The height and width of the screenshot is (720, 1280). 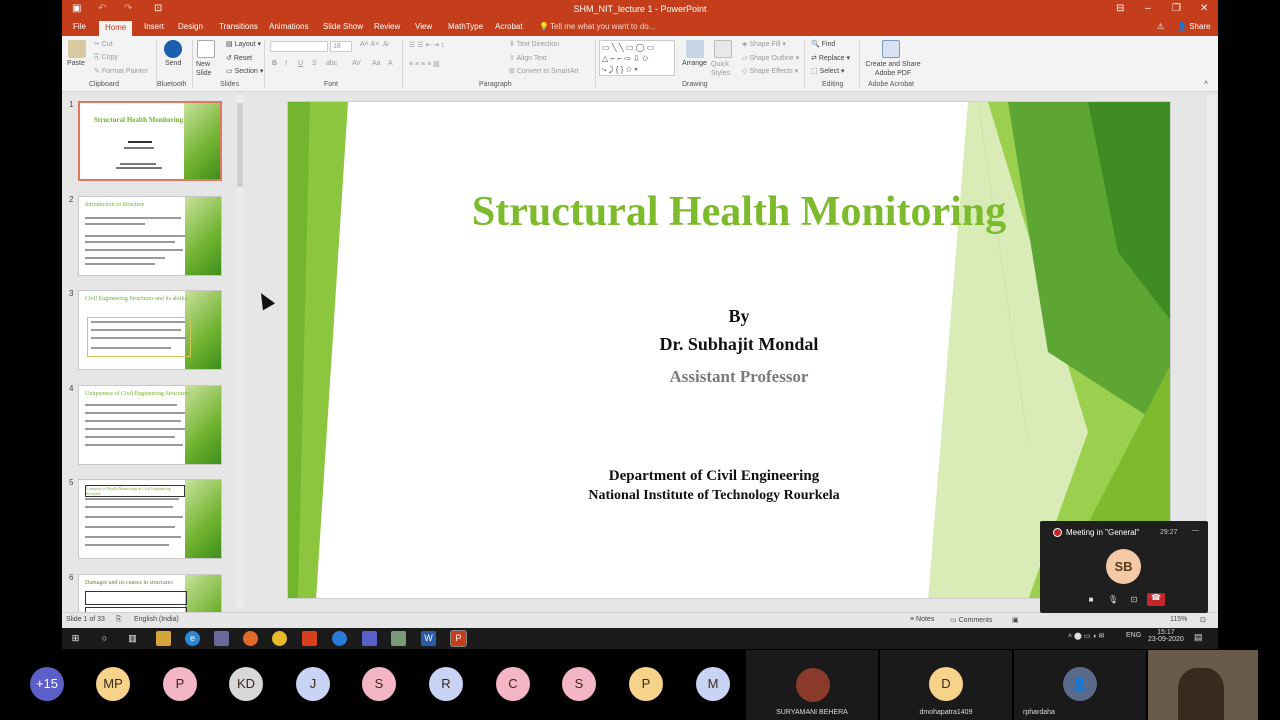 What do you see at coordinates (390, 63) in the screenshot?
I see `font-color-icon: A` at bounding box center [390, 63].